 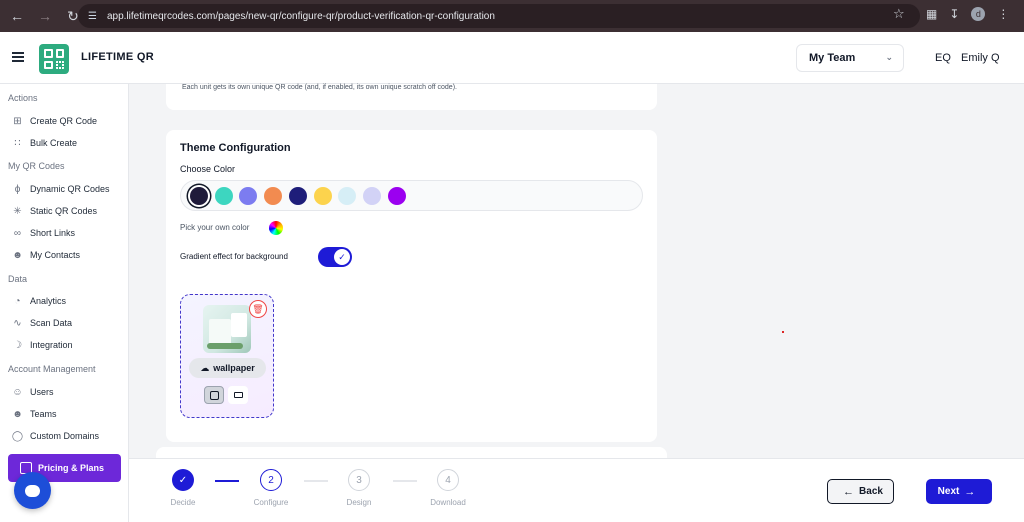 What do you see at coordinates (208, 169) in the screenshot?
I see `choose-color-label: Choose Color` at bounding box center [208, 169].